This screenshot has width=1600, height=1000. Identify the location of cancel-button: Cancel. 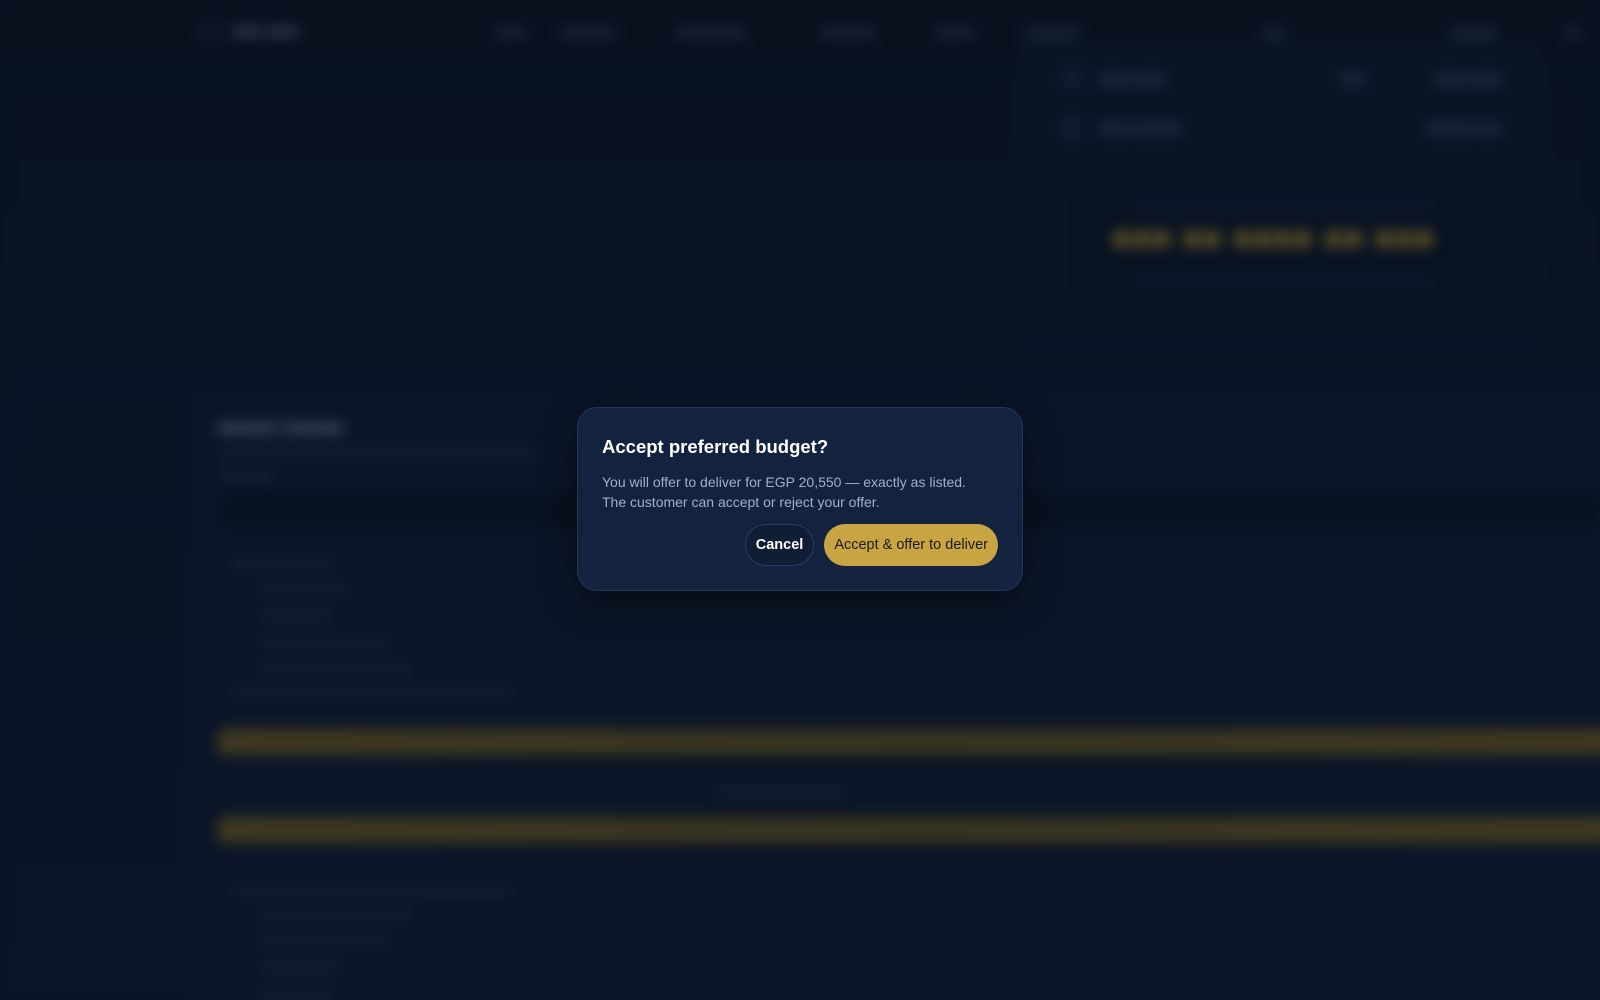
(779, 545).